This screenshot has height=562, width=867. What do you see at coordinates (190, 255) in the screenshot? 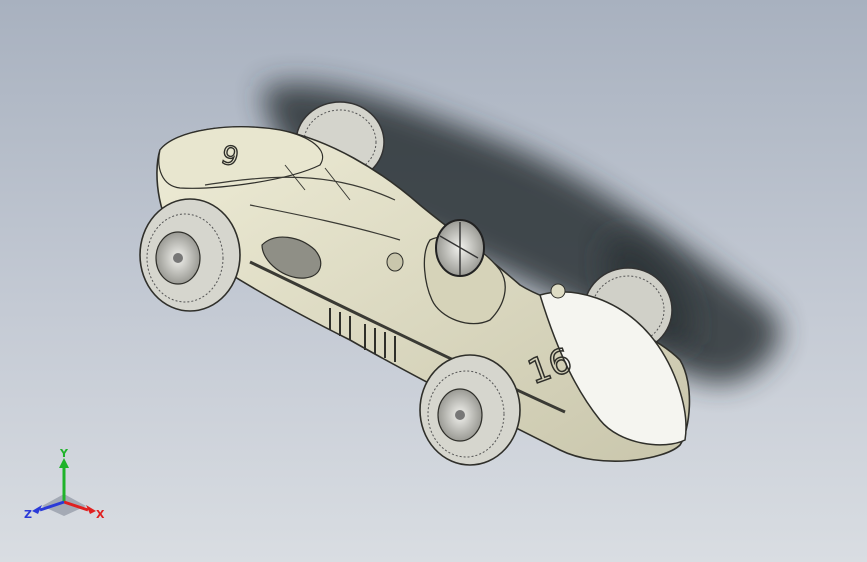
I see `rear-right-wheel` at bounding box center [190, 255].